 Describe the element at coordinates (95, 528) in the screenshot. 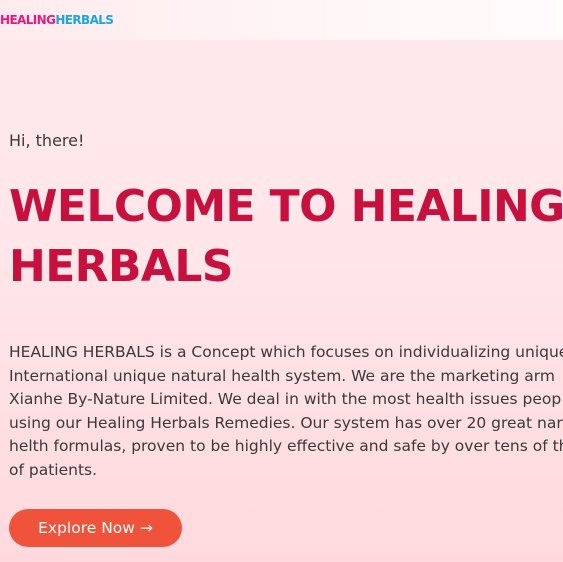

I see `explore-now-button: Explore Now →` at that location.